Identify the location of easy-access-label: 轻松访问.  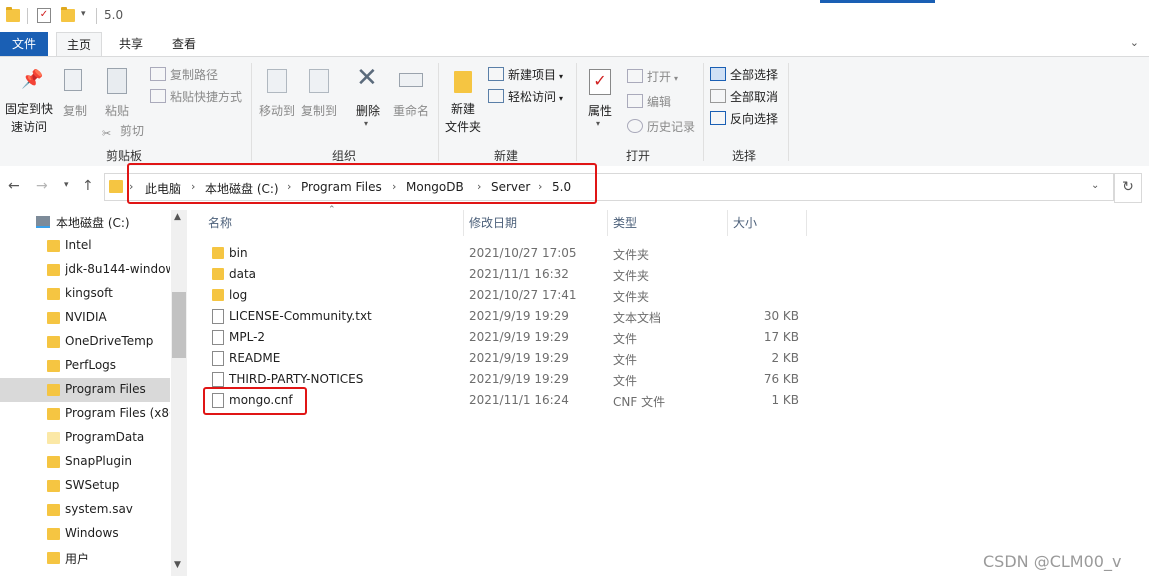
(532, 97).